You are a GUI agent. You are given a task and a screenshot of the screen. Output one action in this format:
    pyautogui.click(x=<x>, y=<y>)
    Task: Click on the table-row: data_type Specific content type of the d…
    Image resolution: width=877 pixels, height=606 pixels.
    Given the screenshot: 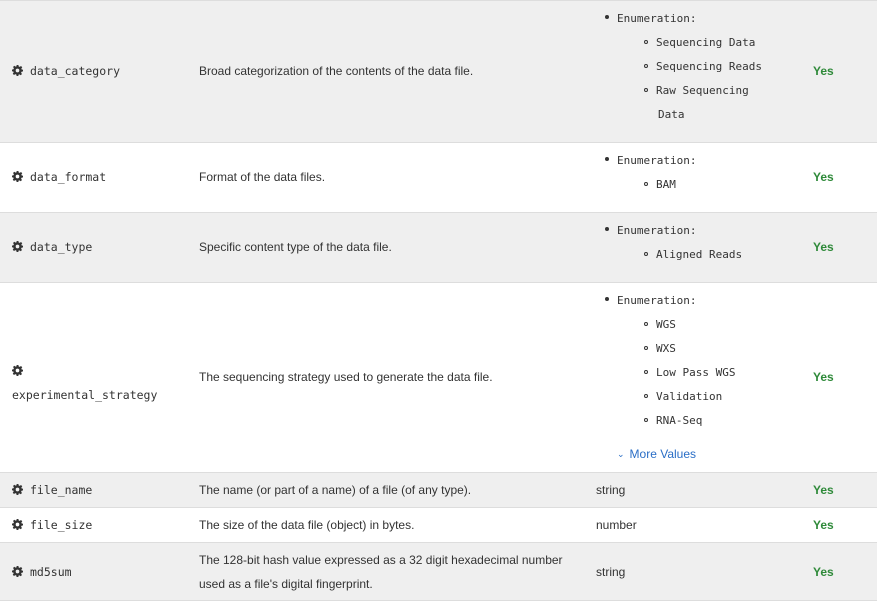 What is the action you would take?
    pyautogui.click(x=438, y=248)
    